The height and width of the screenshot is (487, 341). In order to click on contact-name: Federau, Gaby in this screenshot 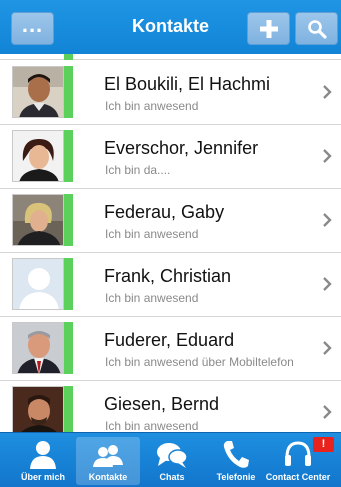, I will do `click(164, 212)`.